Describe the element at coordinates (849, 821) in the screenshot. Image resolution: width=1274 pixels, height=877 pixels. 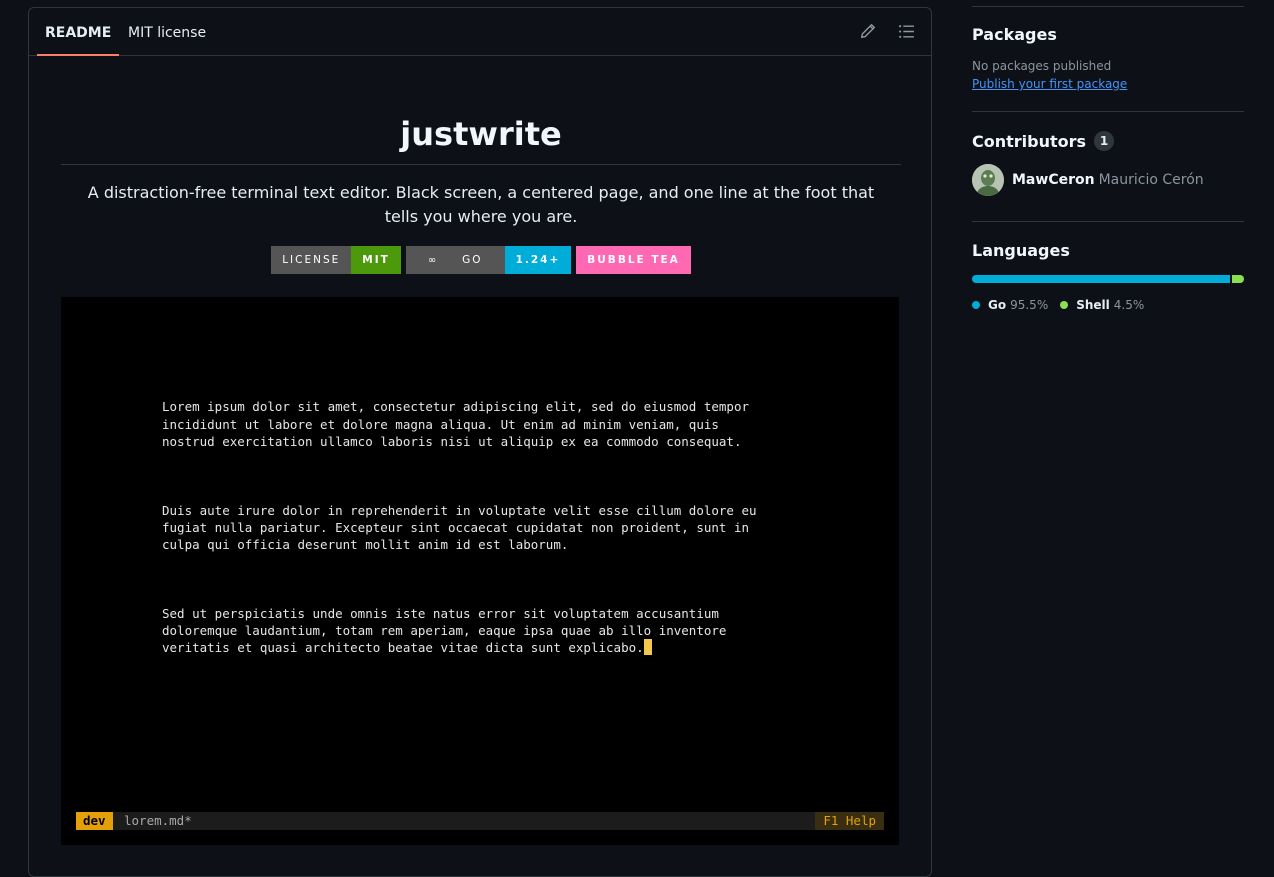
I see `status-help: F1 Help` at that location.